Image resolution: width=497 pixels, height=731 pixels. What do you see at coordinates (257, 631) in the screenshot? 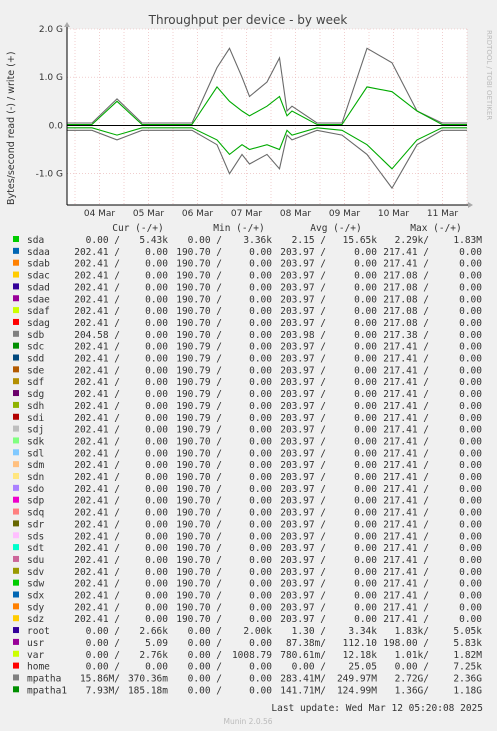
I see `legend-value: 2.00k` at bounding box center [257, 631].